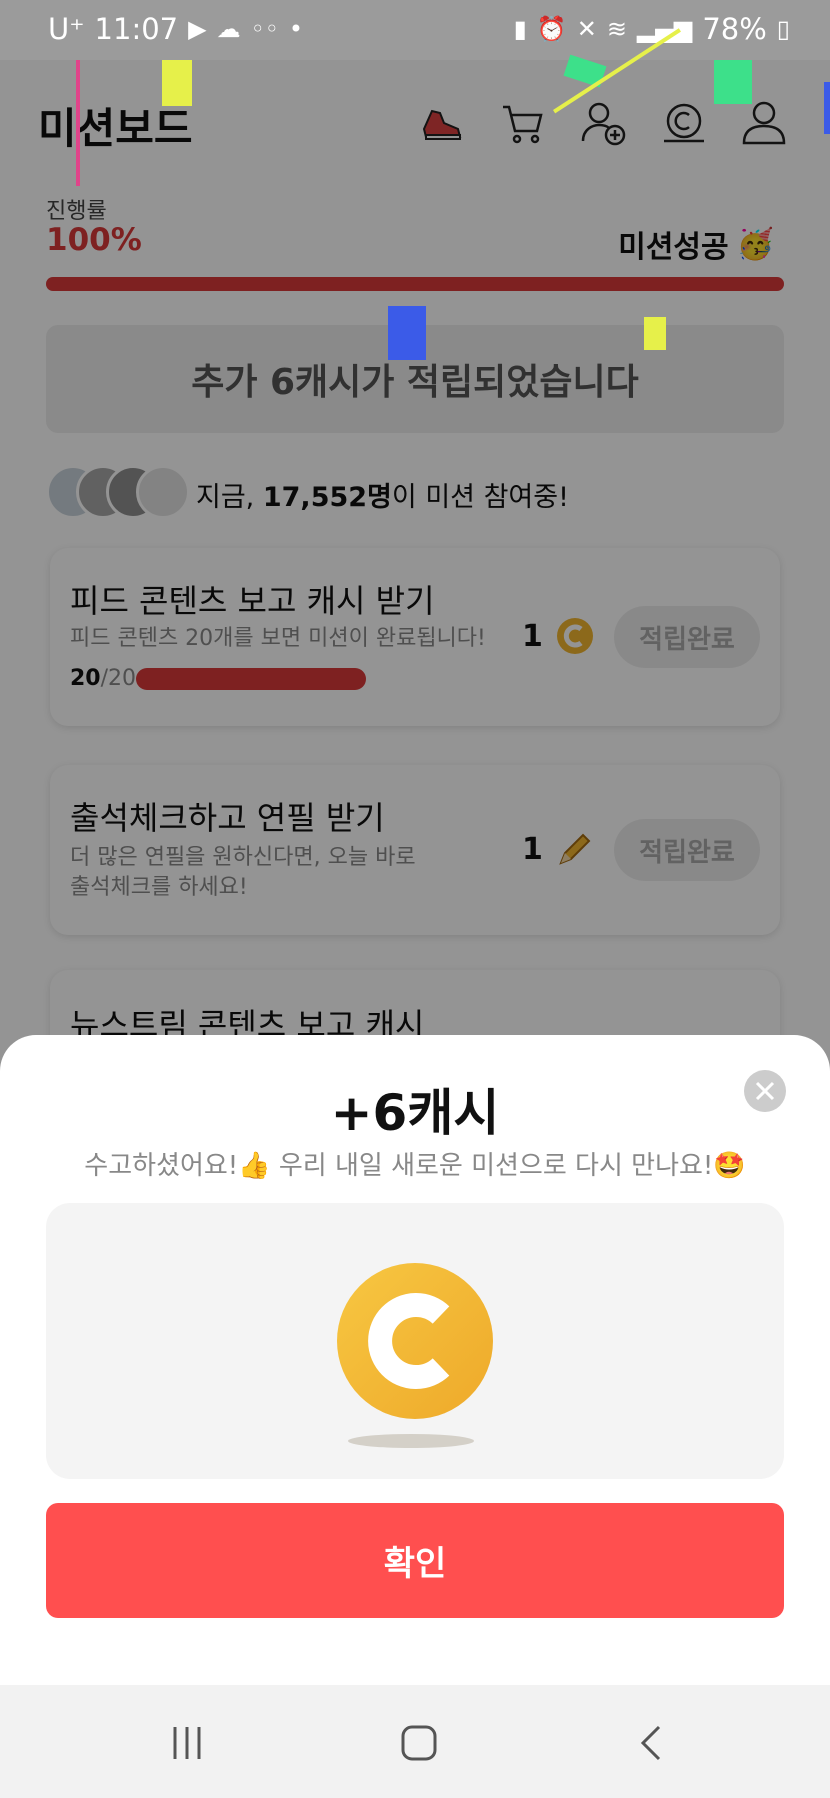 The height and width of the screenshot is (1798, 830). I want to click on coin-shadow, so click(411, 1441).